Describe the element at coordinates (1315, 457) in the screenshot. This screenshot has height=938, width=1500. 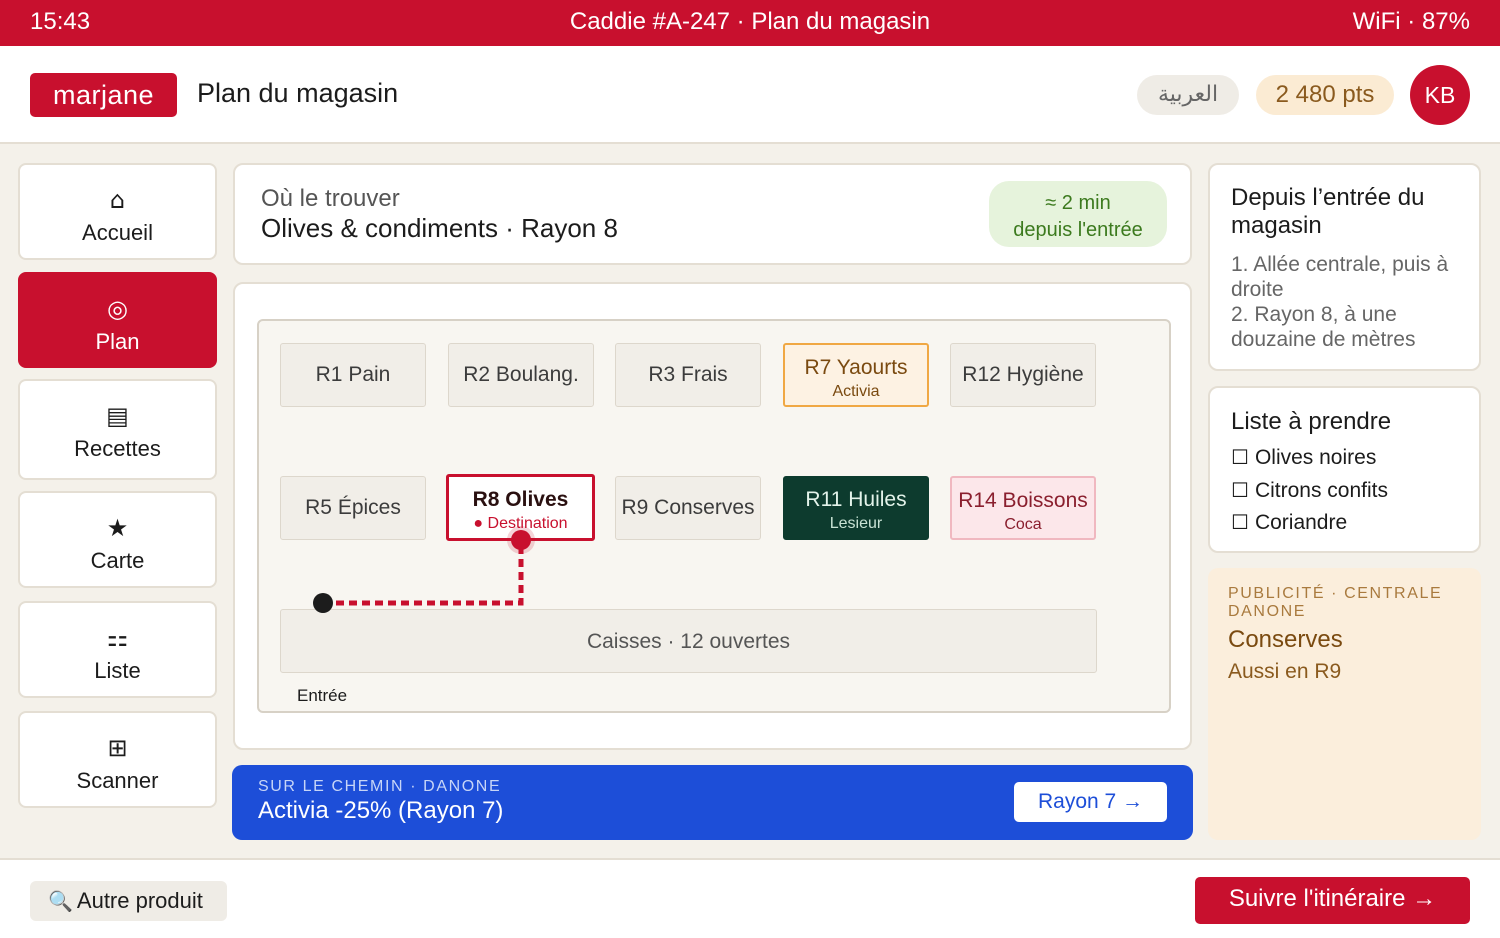
I see `list-item-label: Olives noires` at that location.